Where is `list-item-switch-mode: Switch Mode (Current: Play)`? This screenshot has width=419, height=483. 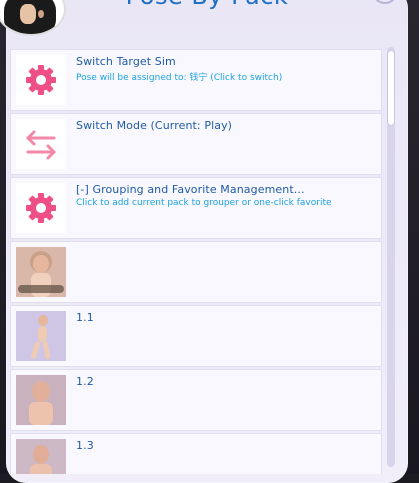 list-item-switch-mode: Switch Mode (Current: Play) is located at coordinates (196, 144).